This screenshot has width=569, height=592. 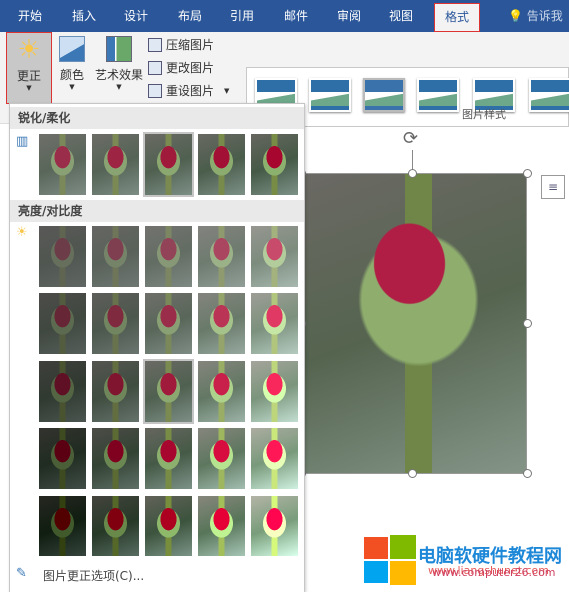 What do you see at coordinates (30, 16) in the screenshot?
I see `tab-0: 开始` at bounding box center [30, 16].